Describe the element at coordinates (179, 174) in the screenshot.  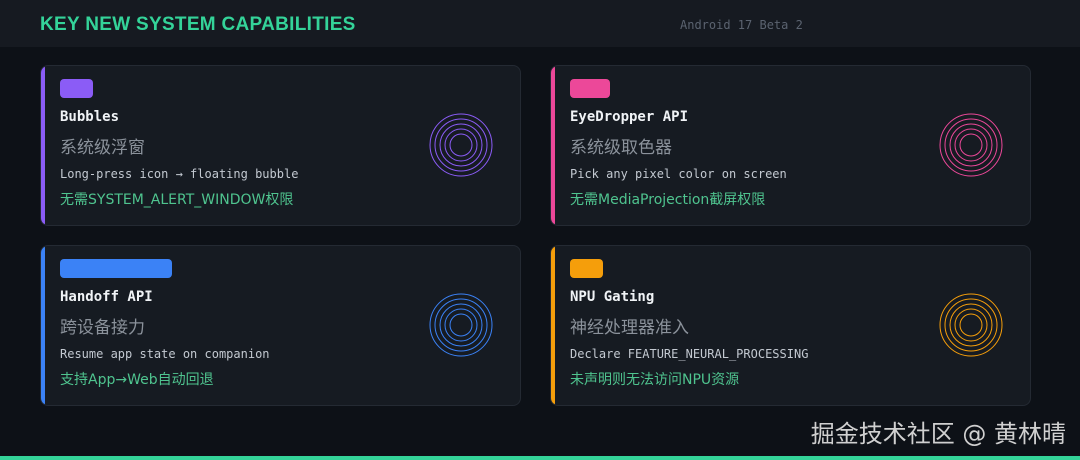
I see `card-description: Long-press icon → floating bubble` at that location.